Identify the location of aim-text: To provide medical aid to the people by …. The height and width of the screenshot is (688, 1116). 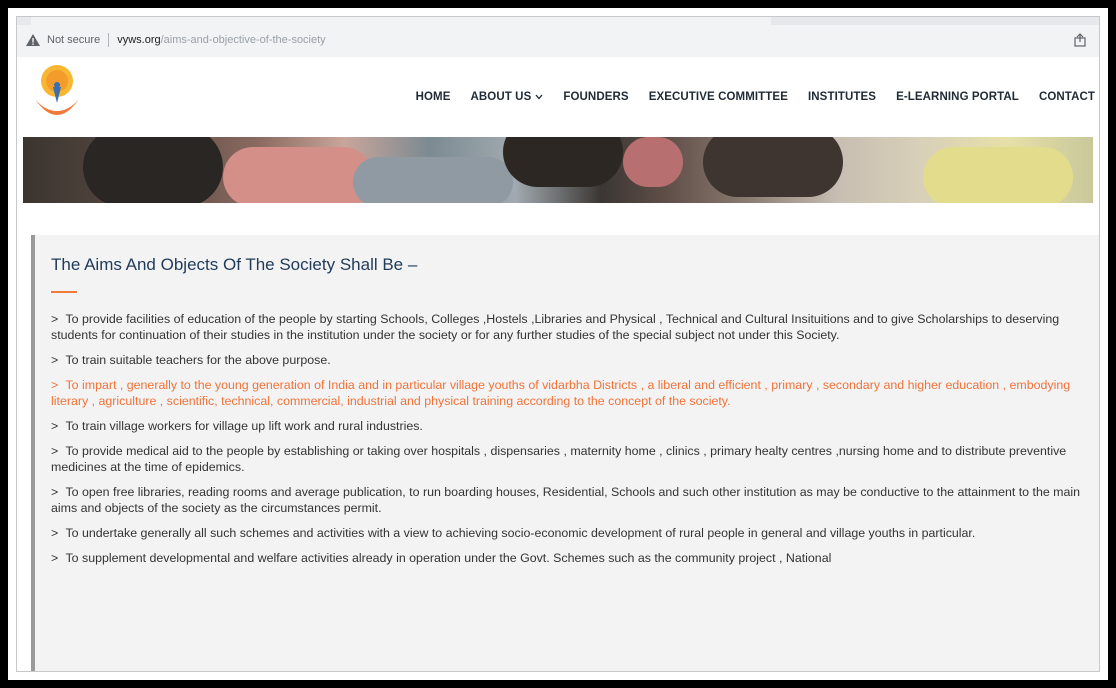
(559, 459).